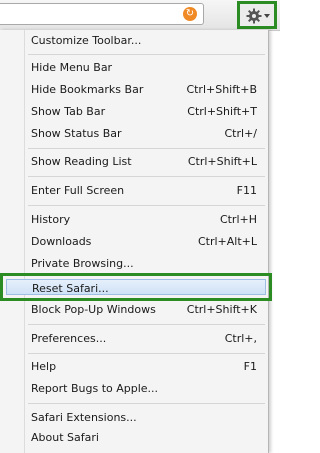 The width and height of the screenshot is (320, 453). I want to click on menu-item-shortcut: Ctrl+Shift+B, so click(221, 89).